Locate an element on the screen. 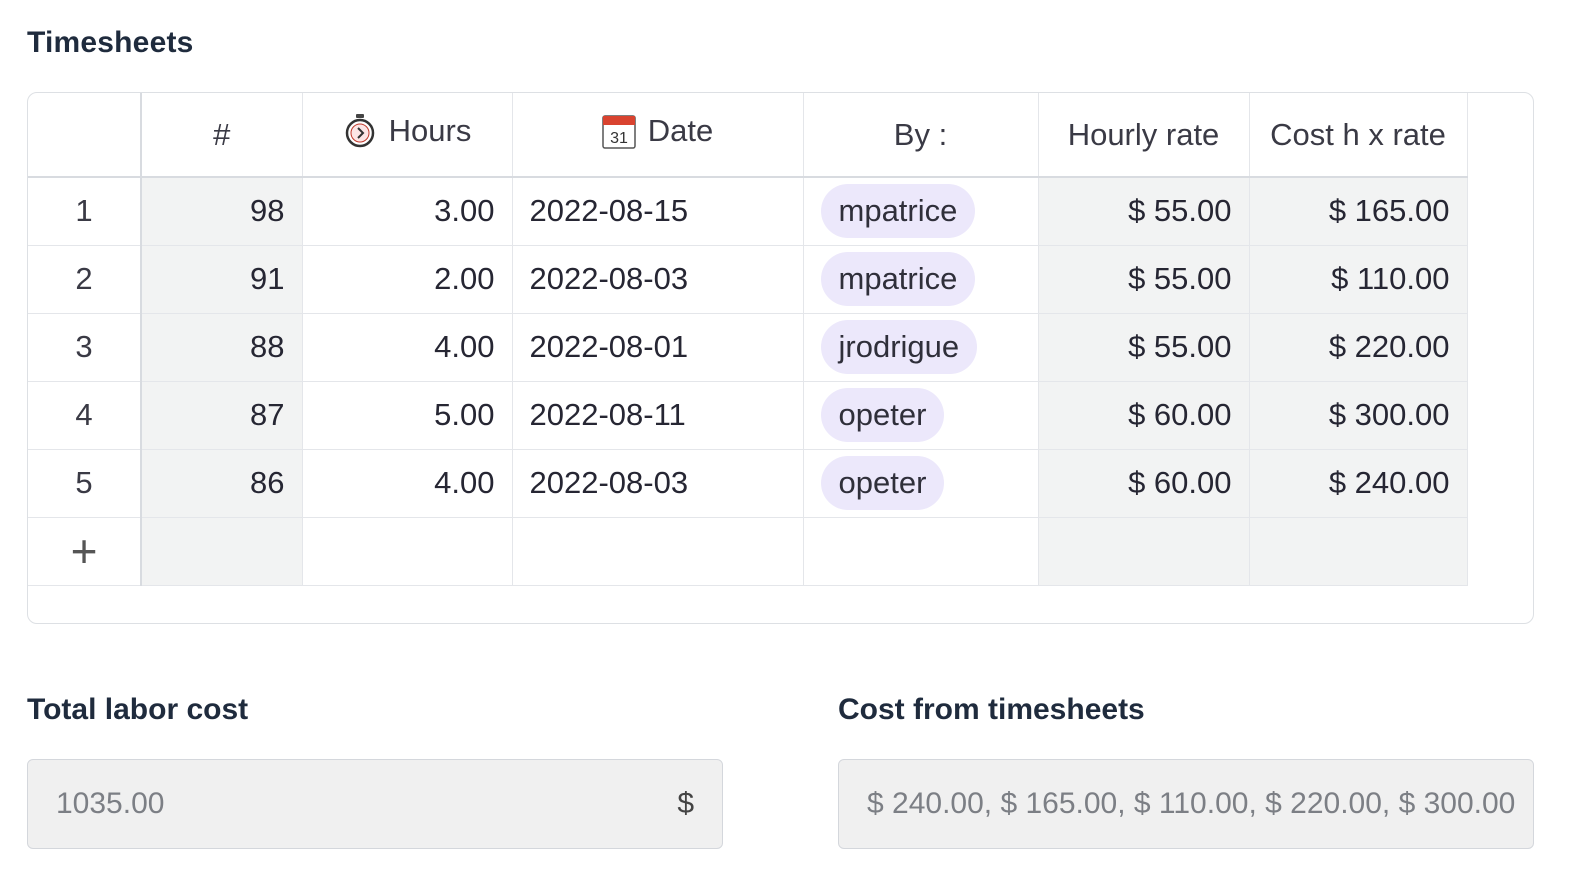 Image resolution: width=1582 pixels, height=894 pixels. row-number: 4 is located at coordinates (85, 415).